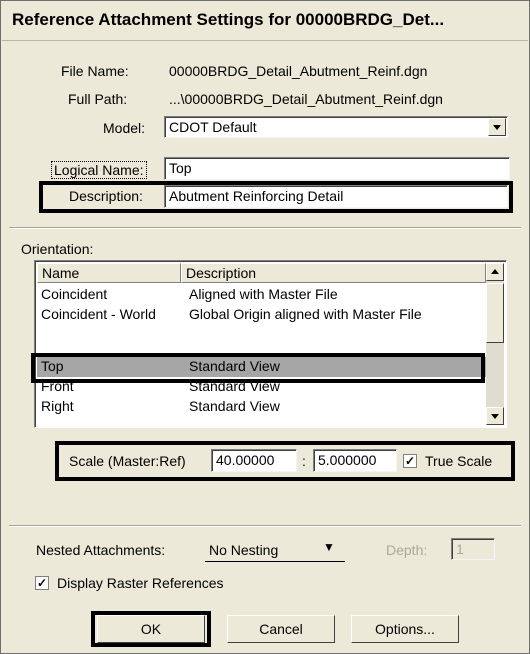  I want to click on logical-name-label: Logical Name:, so click(99, 170).